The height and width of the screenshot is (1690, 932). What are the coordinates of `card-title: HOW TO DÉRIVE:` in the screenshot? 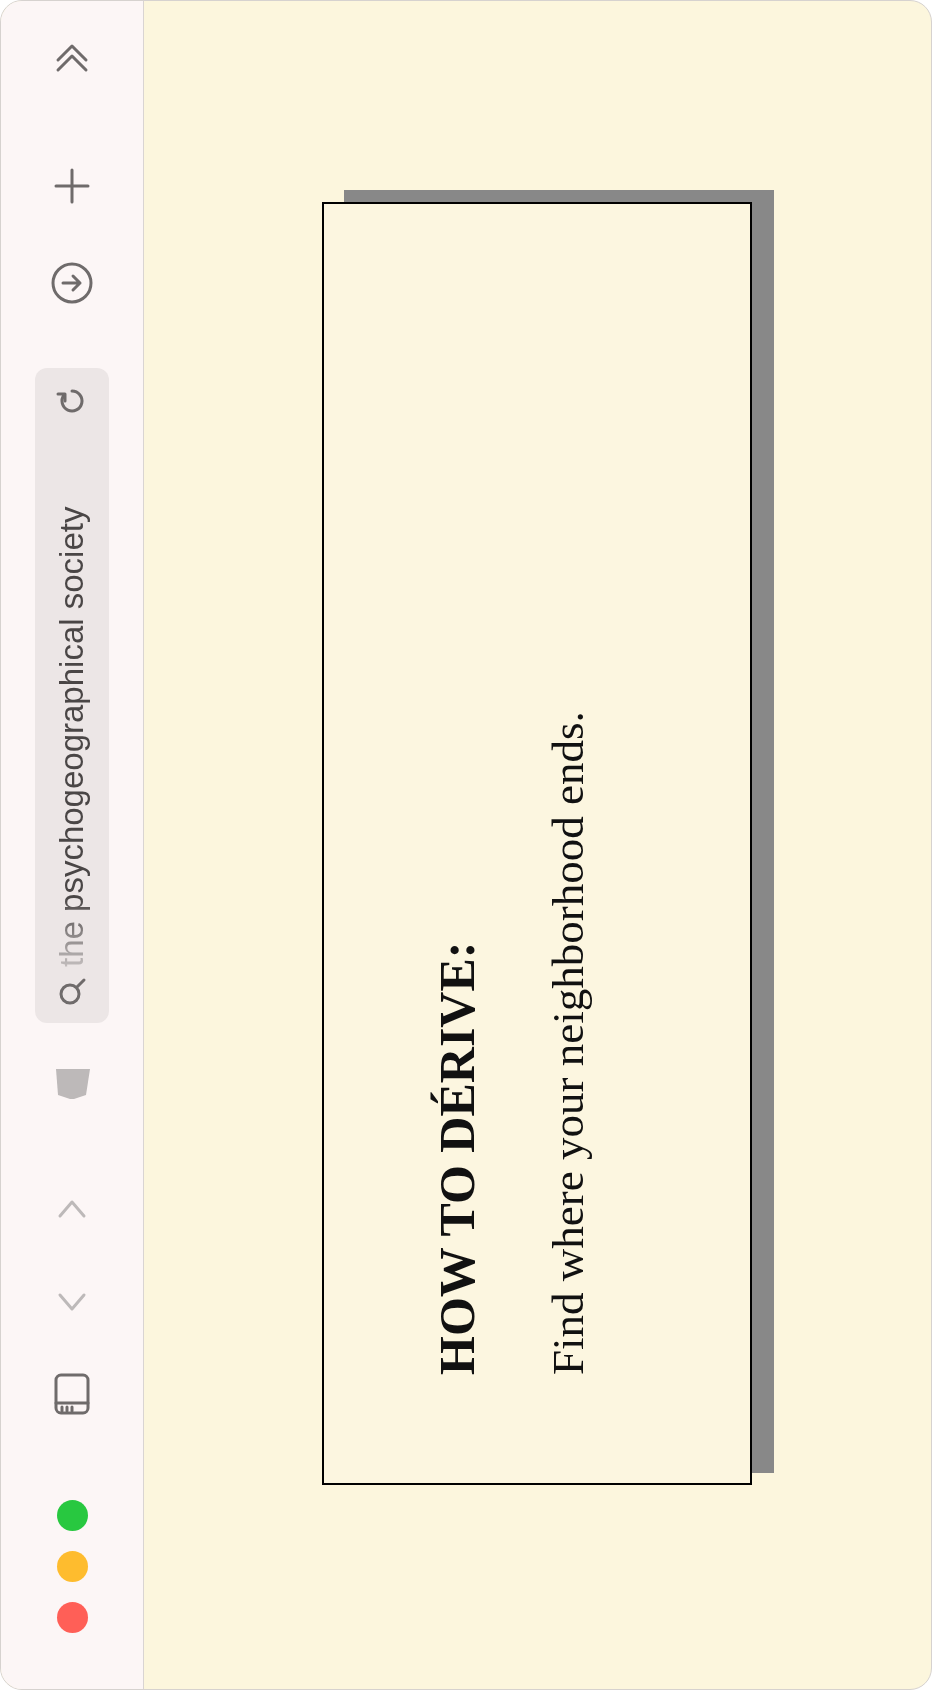 It's located at (457, 1157).